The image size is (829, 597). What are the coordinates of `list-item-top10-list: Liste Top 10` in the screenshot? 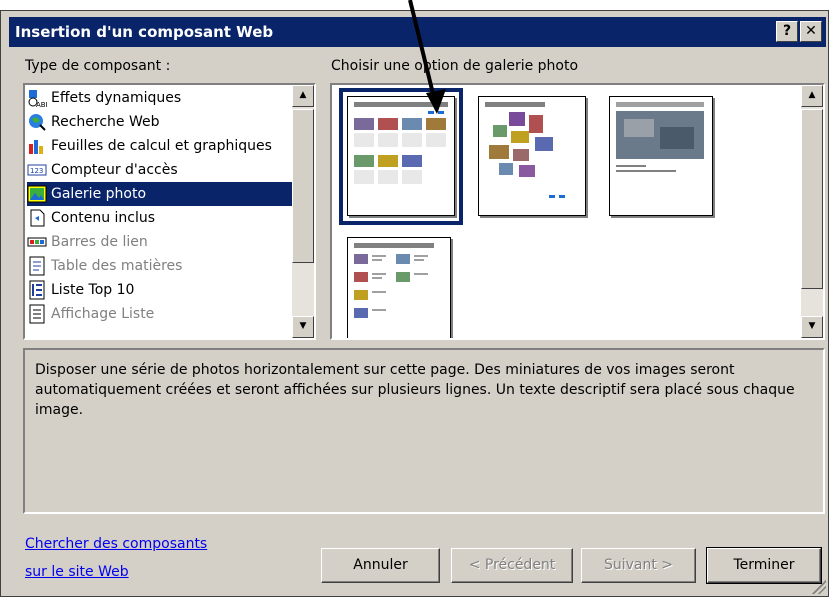 It's located at (159, 290).